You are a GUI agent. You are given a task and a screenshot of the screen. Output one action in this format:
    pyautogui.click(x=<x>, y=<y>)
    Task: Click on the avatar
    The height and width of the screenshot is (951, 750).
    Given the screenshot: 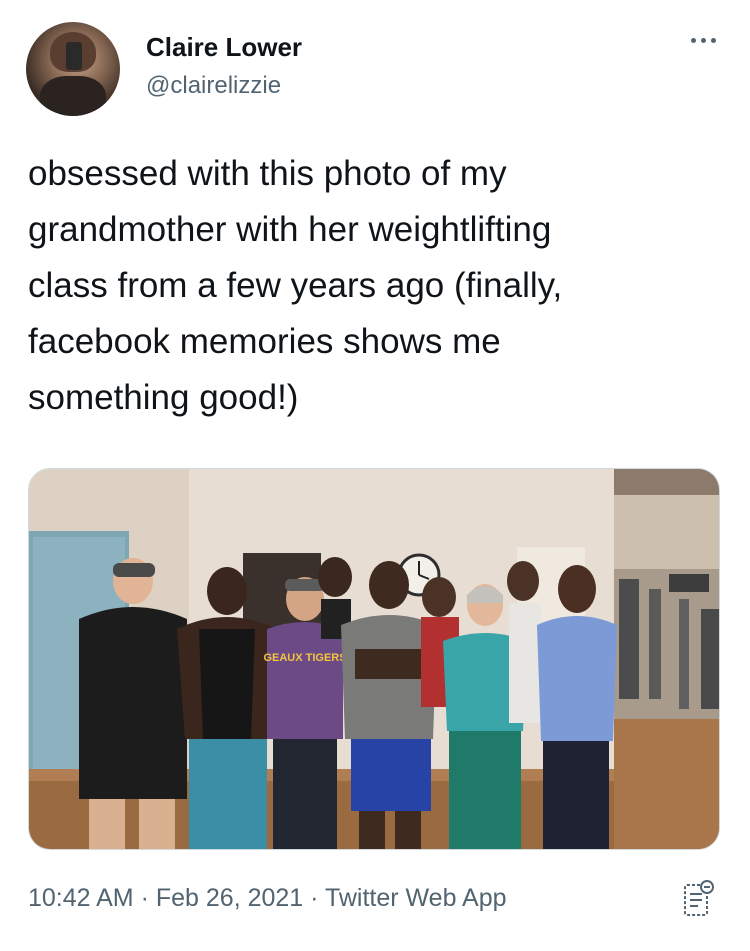 What is the action you would take?
    pyautogui.click(x=73, y=69)
    